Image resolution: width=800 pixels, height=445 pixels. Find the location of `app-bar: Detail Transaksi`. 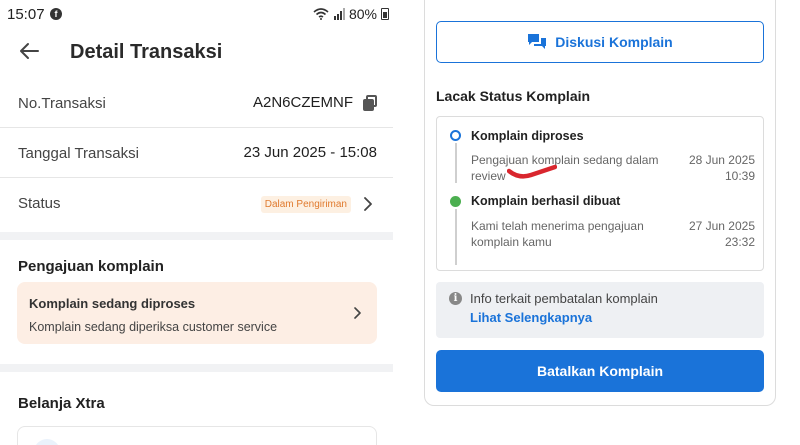

app-bar: Detail Transaksi is located at coordinates (196, 53).